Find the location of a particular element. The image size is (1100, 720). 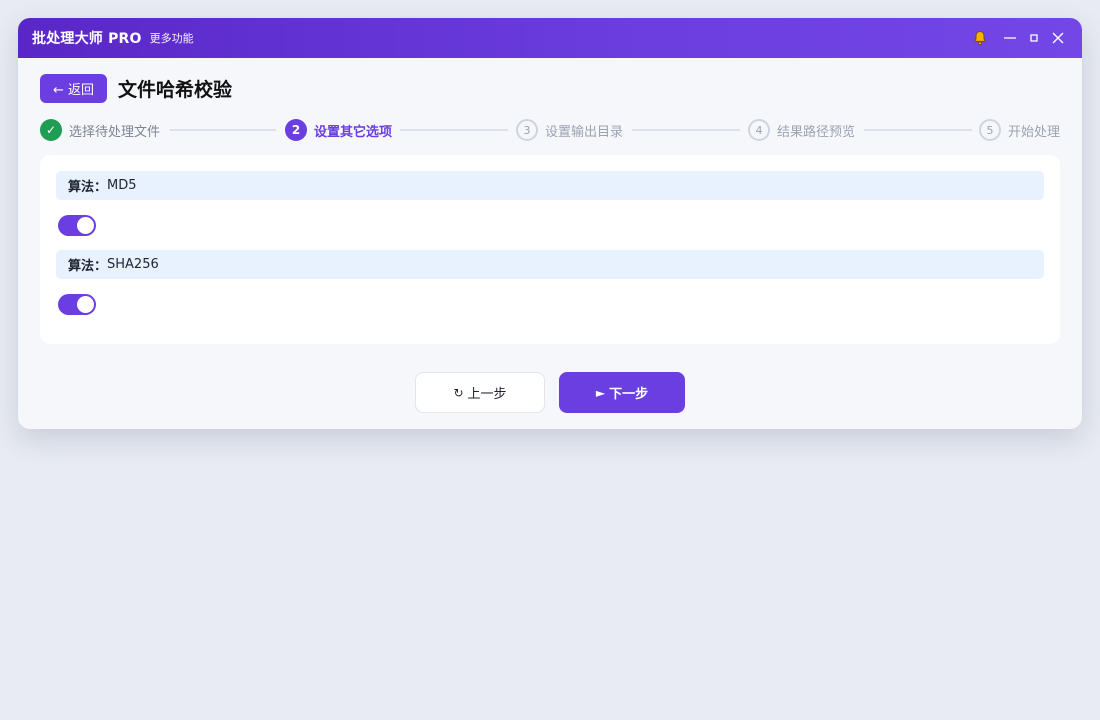

step-2: 2 设置其它选项 is located at coordinates (338, 130).